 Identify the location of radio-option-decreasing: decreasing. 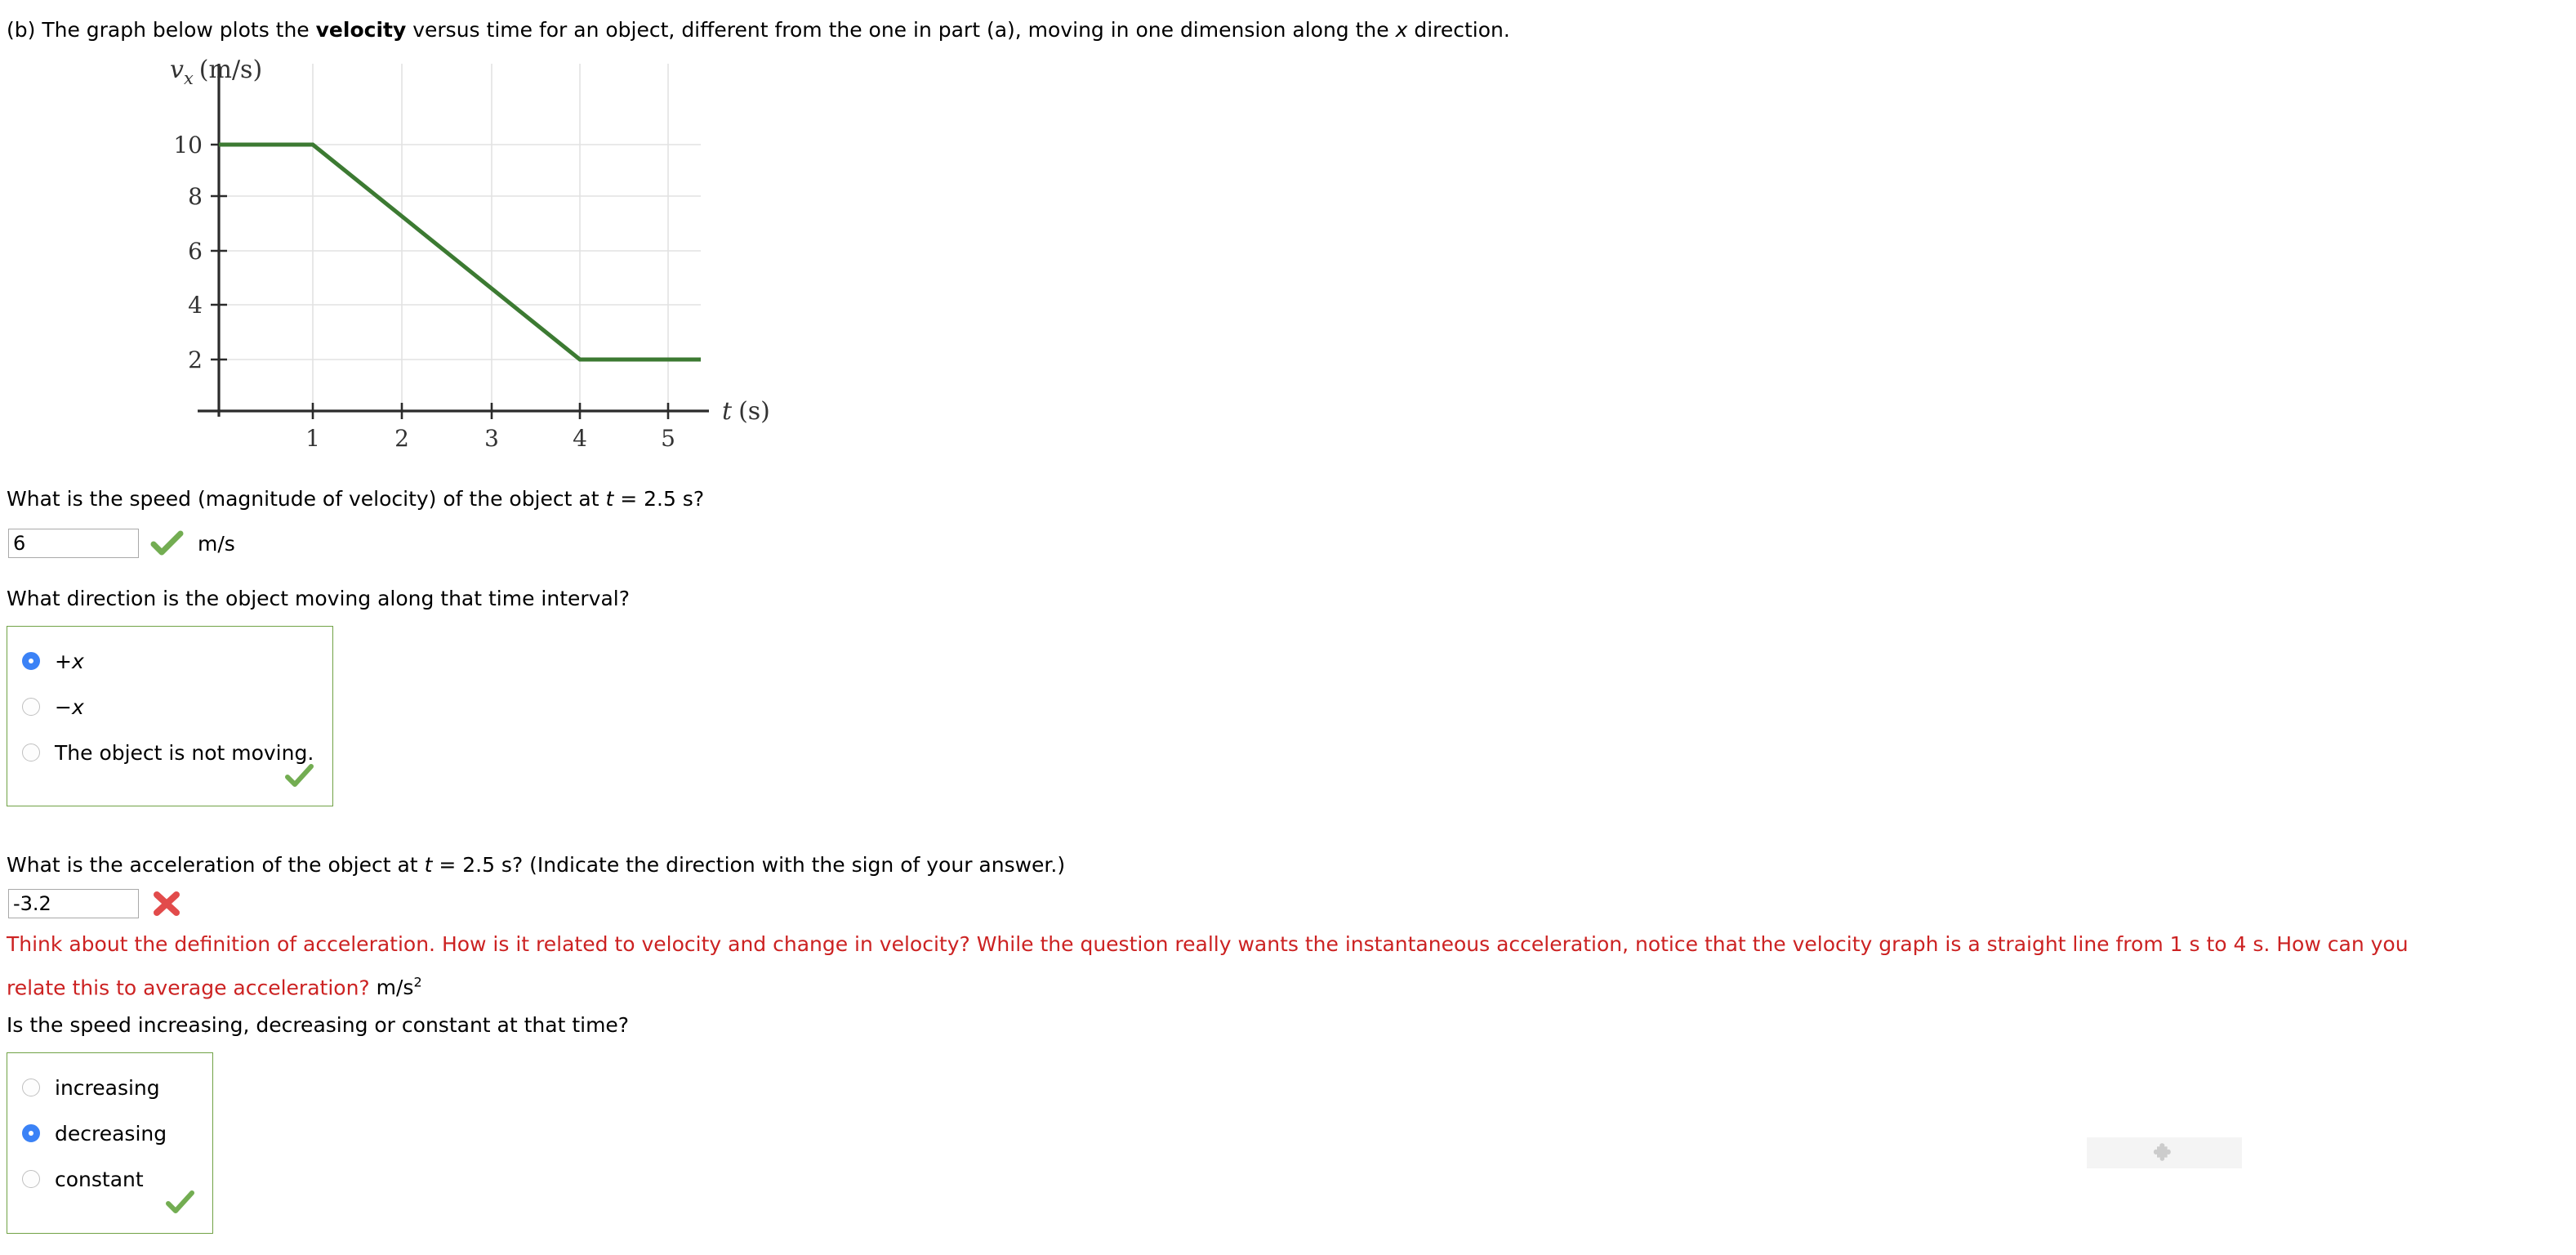
(109, 1133).